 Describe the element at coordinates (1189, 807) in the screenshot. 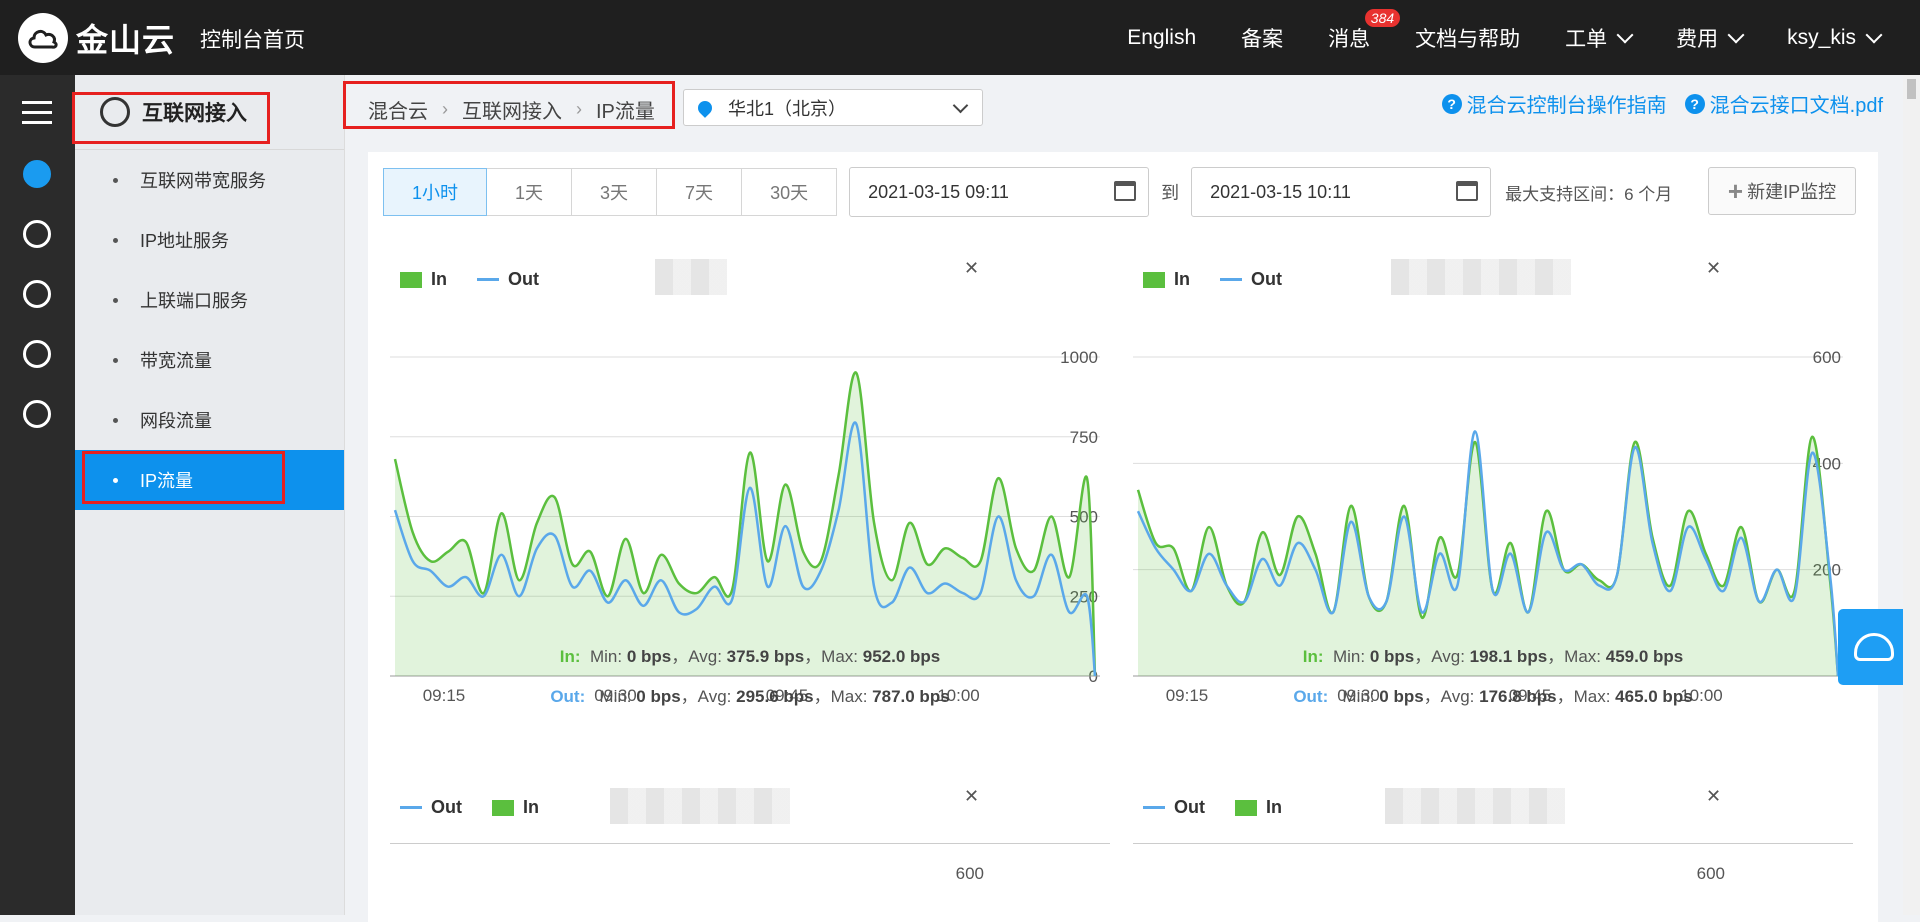

I see `legend-label: Out` at that location.